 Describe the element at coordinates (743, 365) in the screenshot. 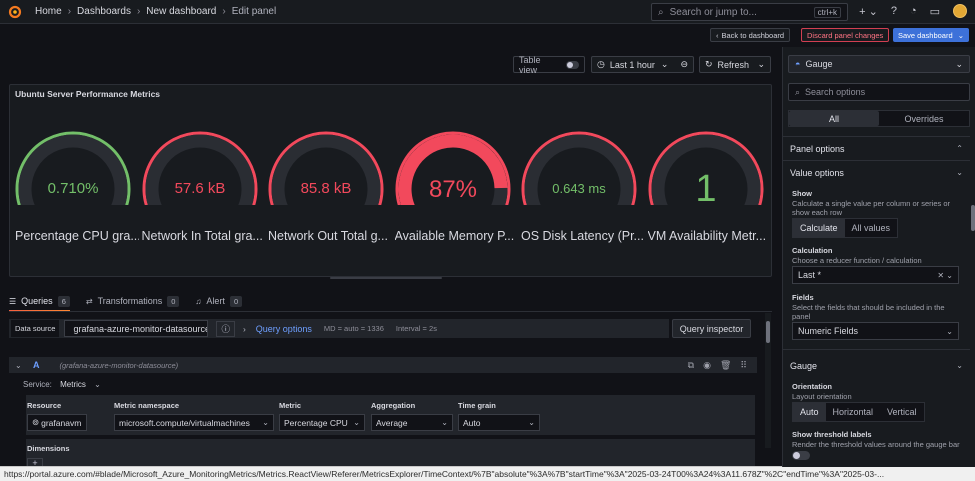

I see `drag-handle-icon: ⠿` at that location.